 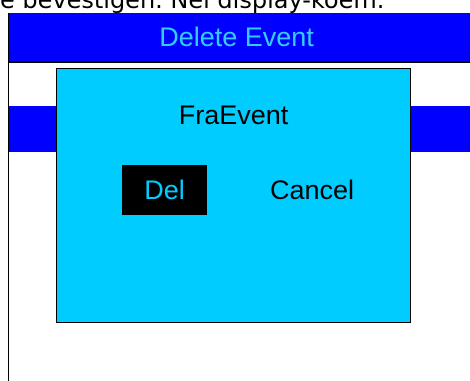 I want to click on cropped-caption-text: e bevestigen. Nei display-koem., so click(x=235, y=6).